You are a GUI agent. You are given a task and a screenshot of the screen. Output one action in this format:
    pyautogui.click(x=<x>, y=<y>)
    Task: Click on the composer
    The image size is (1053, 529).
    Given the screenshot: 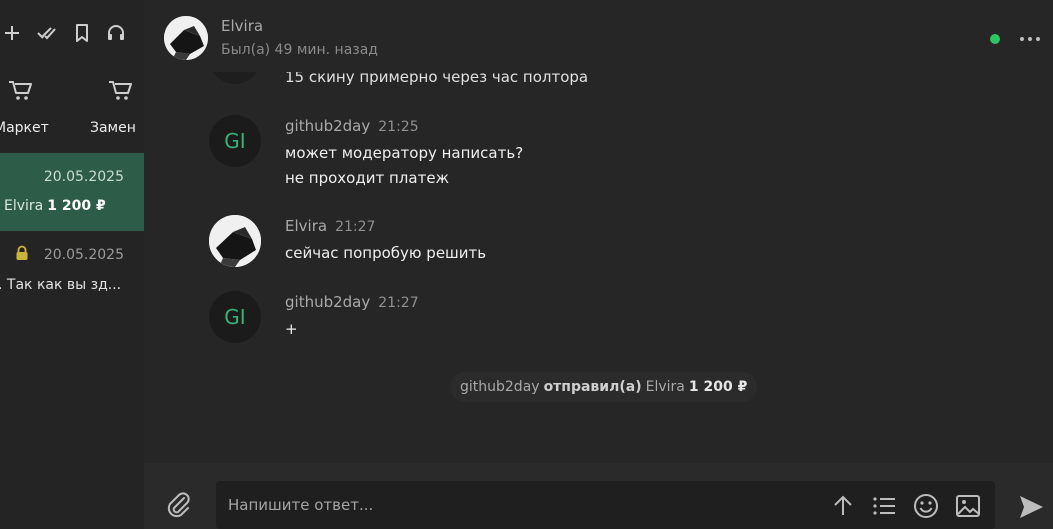 What is the action you would take?
    pyautogui.click(x=598, y=496)
    